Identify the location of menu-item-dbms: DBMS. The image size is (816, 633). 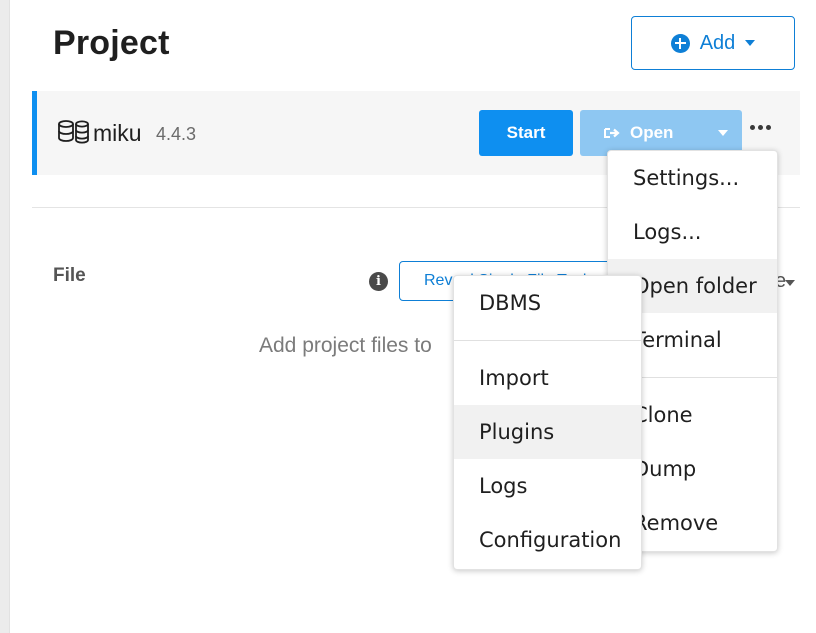
(547, 303).